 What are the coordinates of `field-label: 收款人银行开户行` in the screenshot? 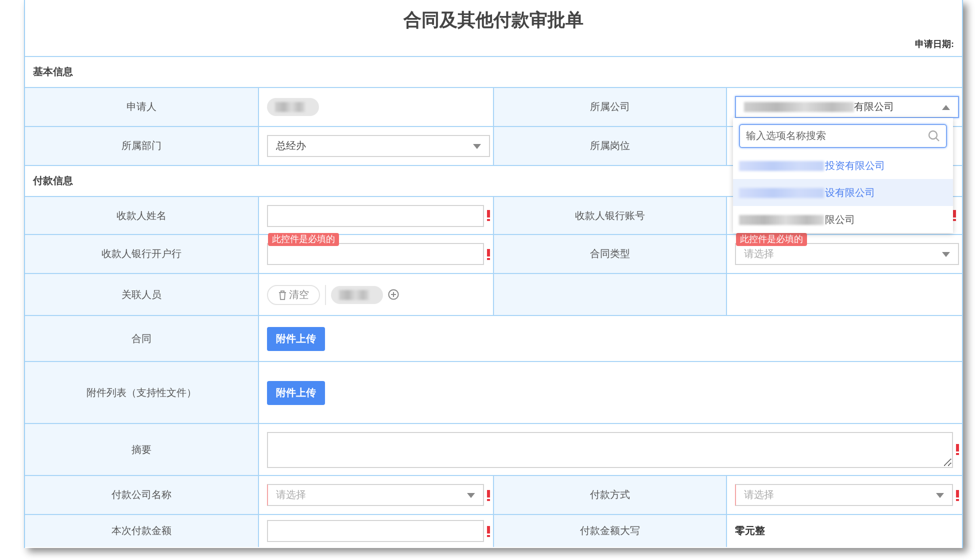 It's located at (142, 254).